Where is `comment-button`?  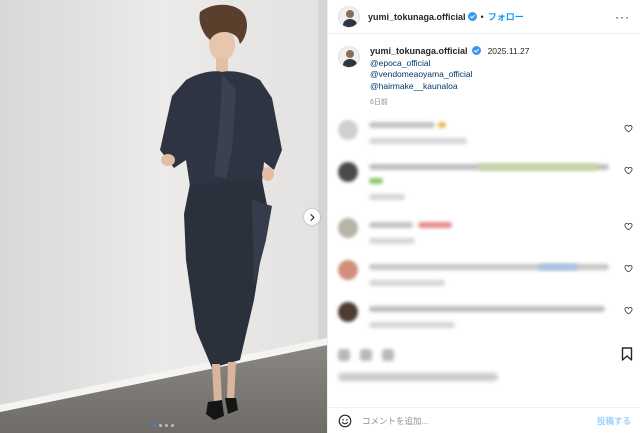
comment-button is located at coordinates (366, 355).